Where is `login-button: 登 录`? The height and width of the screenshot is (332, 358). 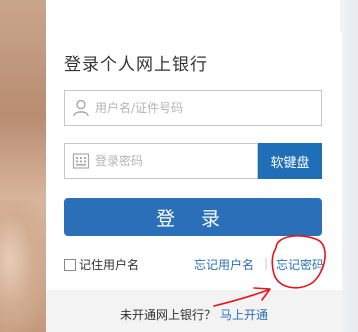
login-button: 登 录 is located at coordinates (193, 217).